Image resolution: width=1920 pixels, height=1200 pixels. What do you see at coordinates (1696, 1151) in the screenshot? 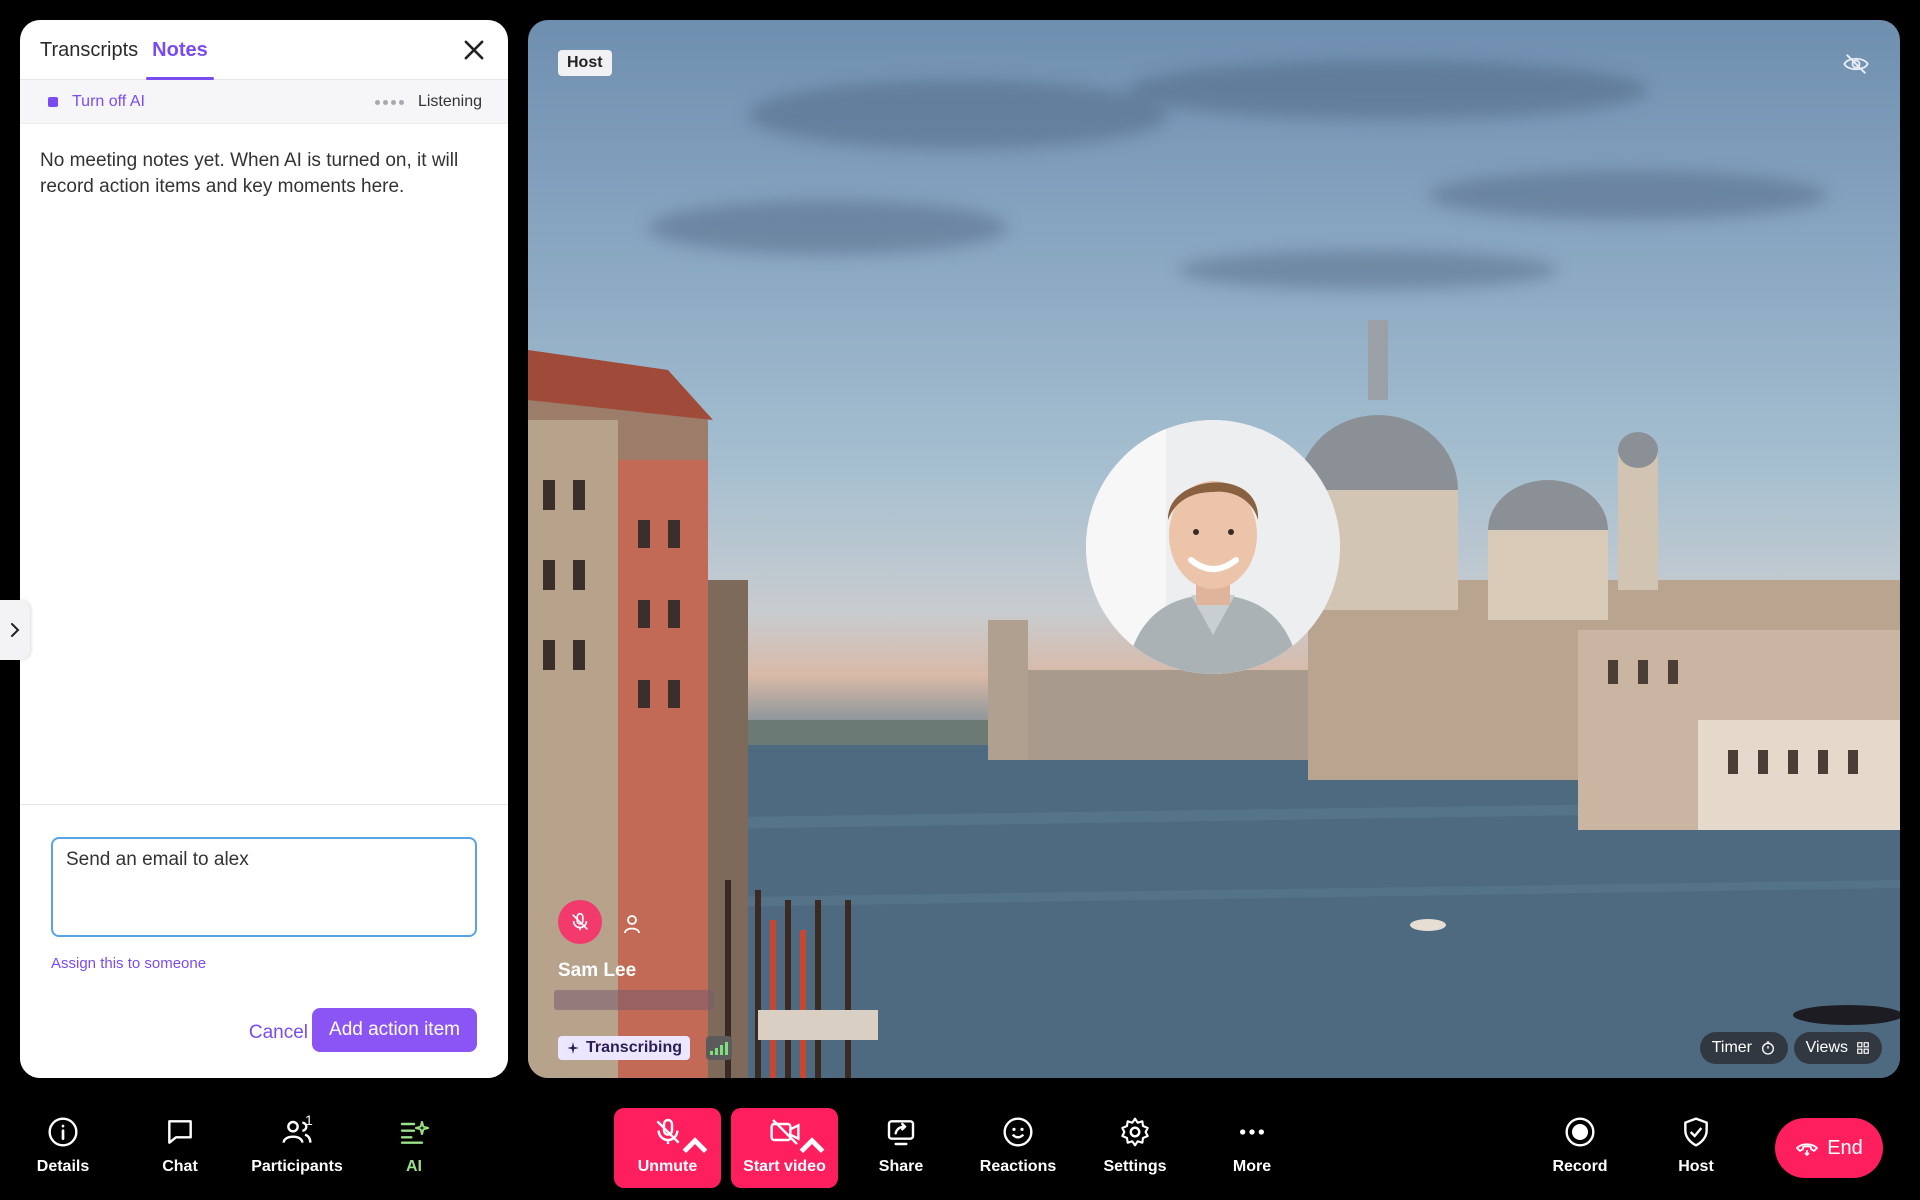
I see `host-button: Host` at bounding box center [1696, 1151].